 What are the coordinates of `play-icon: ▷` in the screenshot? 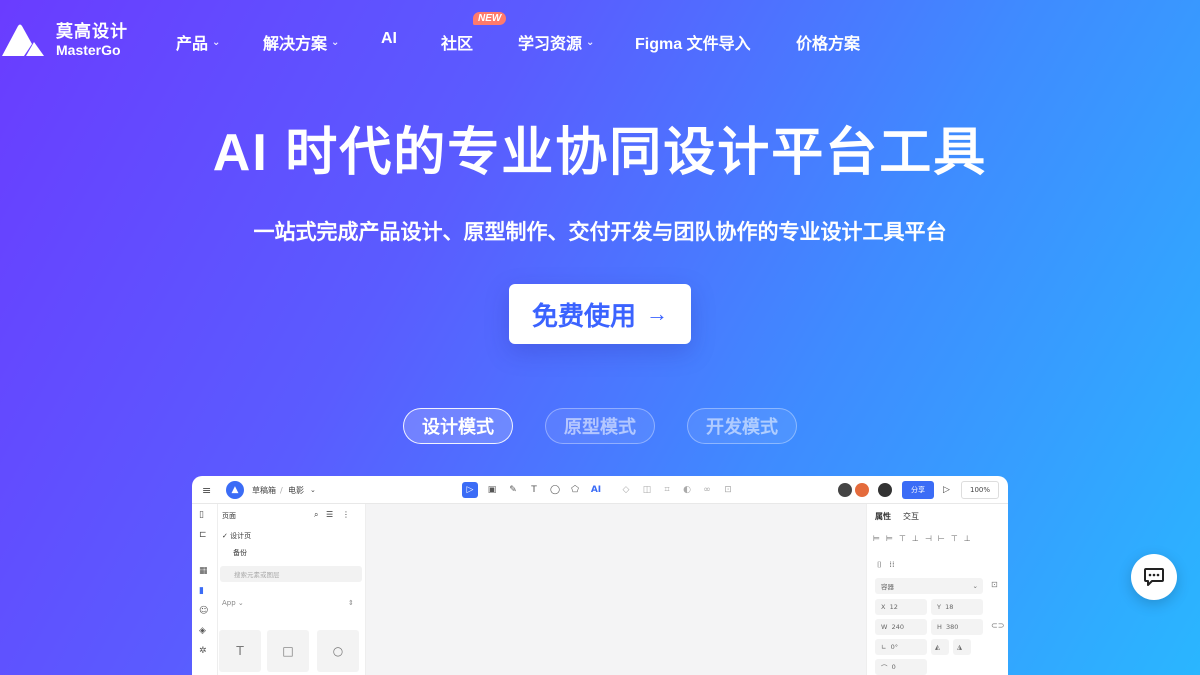 It's located at (946, 490).